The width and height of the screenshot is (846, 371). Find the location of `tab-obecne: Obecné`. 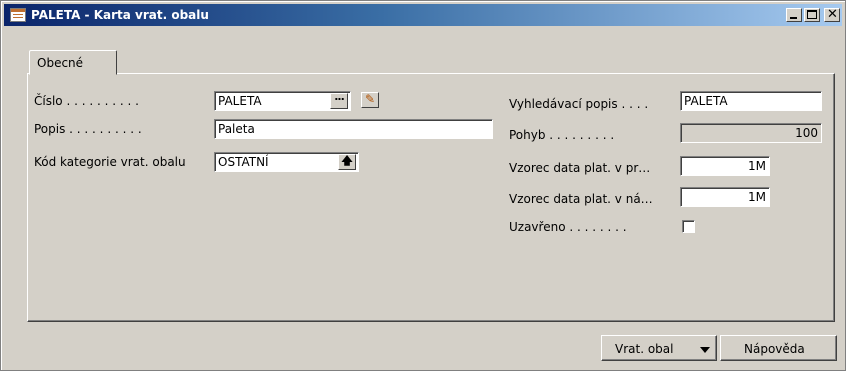

tab-obecne: Obecné is located at coordinates (73, 62).